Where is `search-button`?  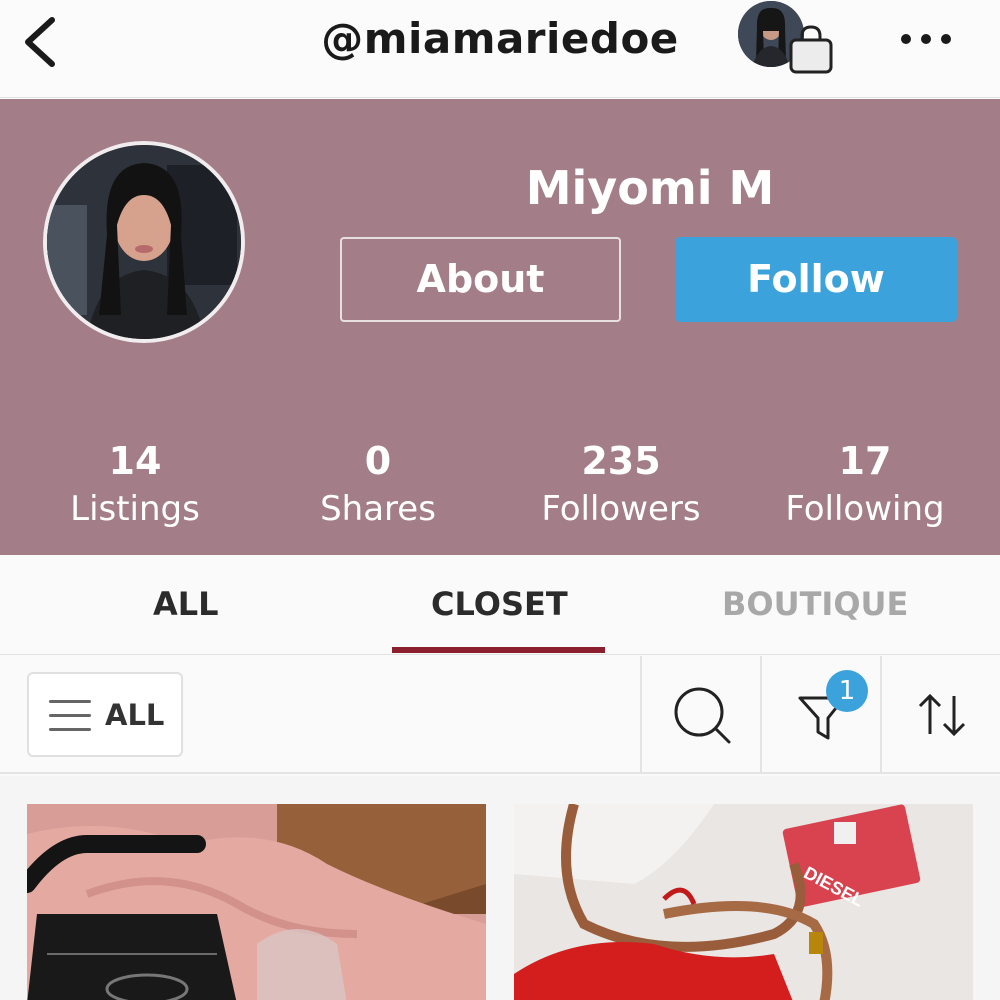
search-button is located at coordinates (700, 715).